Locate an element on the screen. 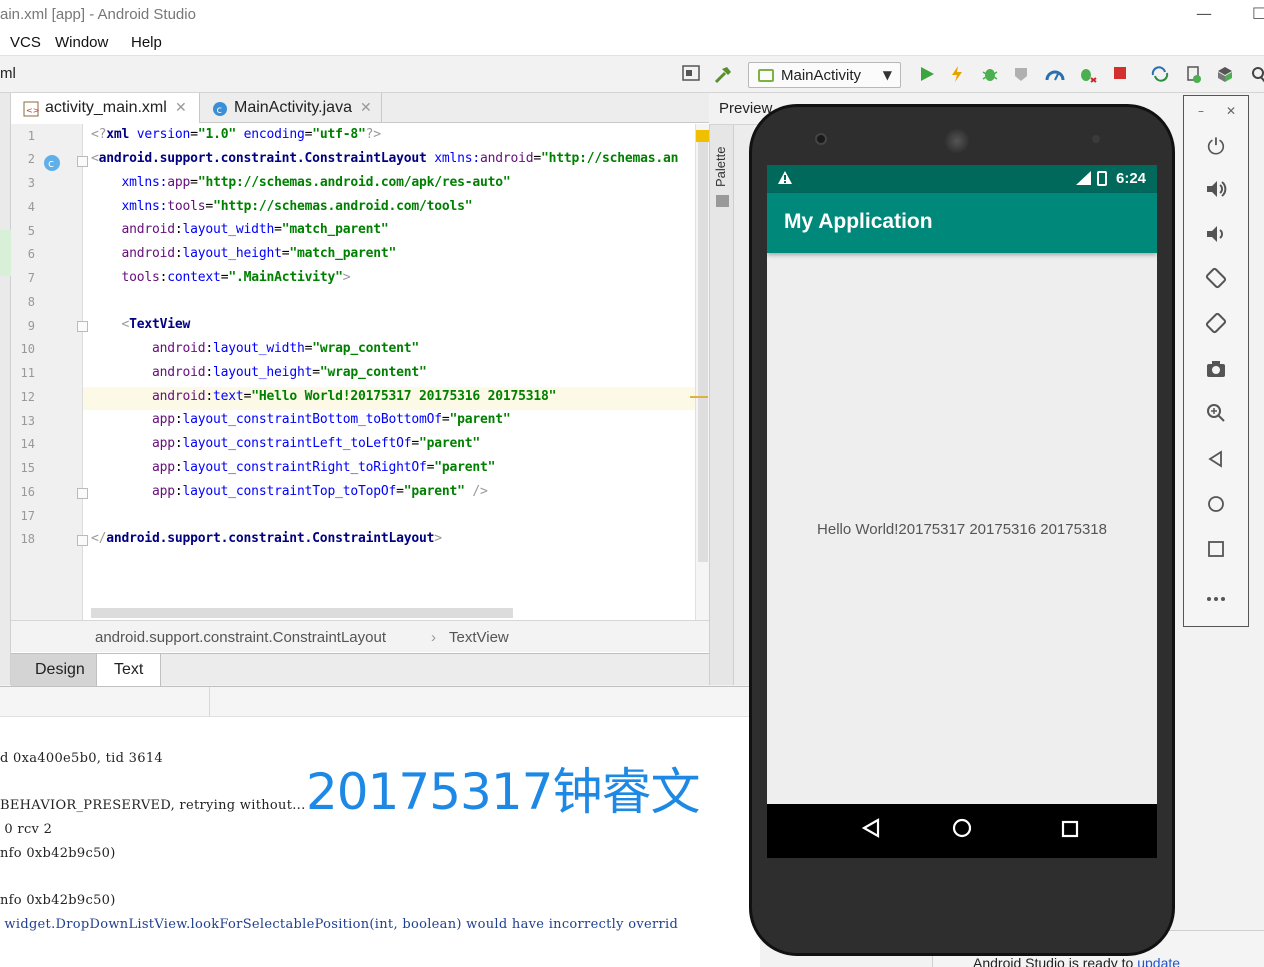 The image size is (1264, 967). tab-label: activity_main.xml is located at coordinates (106, 107).